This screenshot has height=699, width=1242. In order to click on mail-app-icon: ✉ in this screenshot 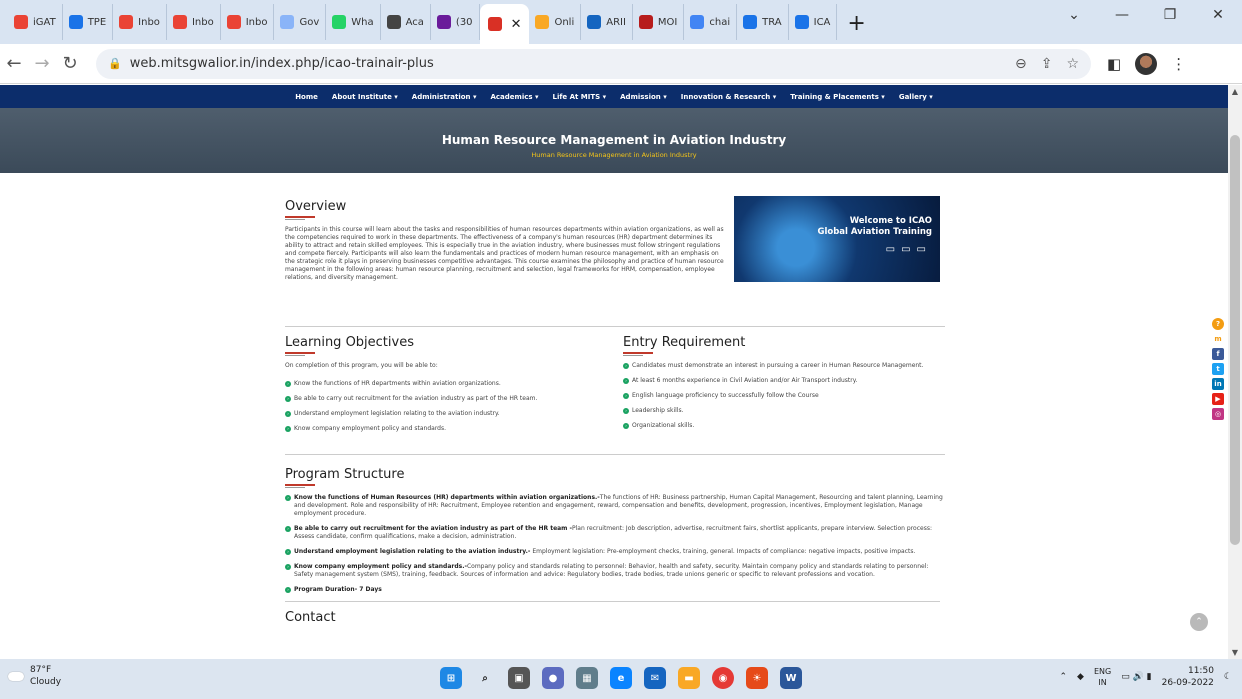, I will do `click(655, 678)`.